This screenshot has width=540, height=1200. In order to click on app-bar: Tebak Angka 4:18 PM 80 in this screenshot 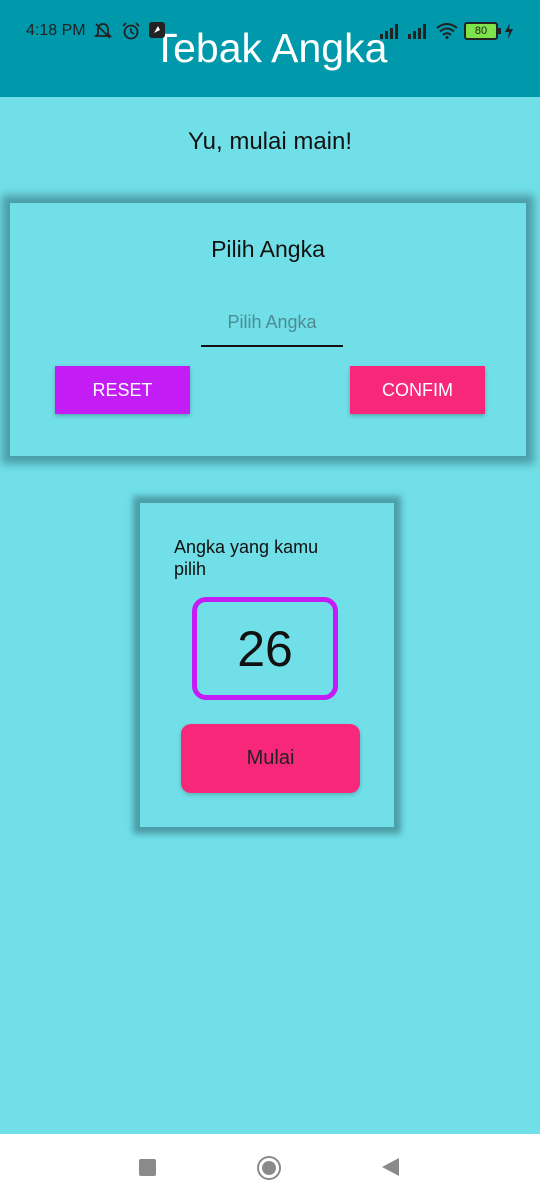, I will do `click(270, 48)`.